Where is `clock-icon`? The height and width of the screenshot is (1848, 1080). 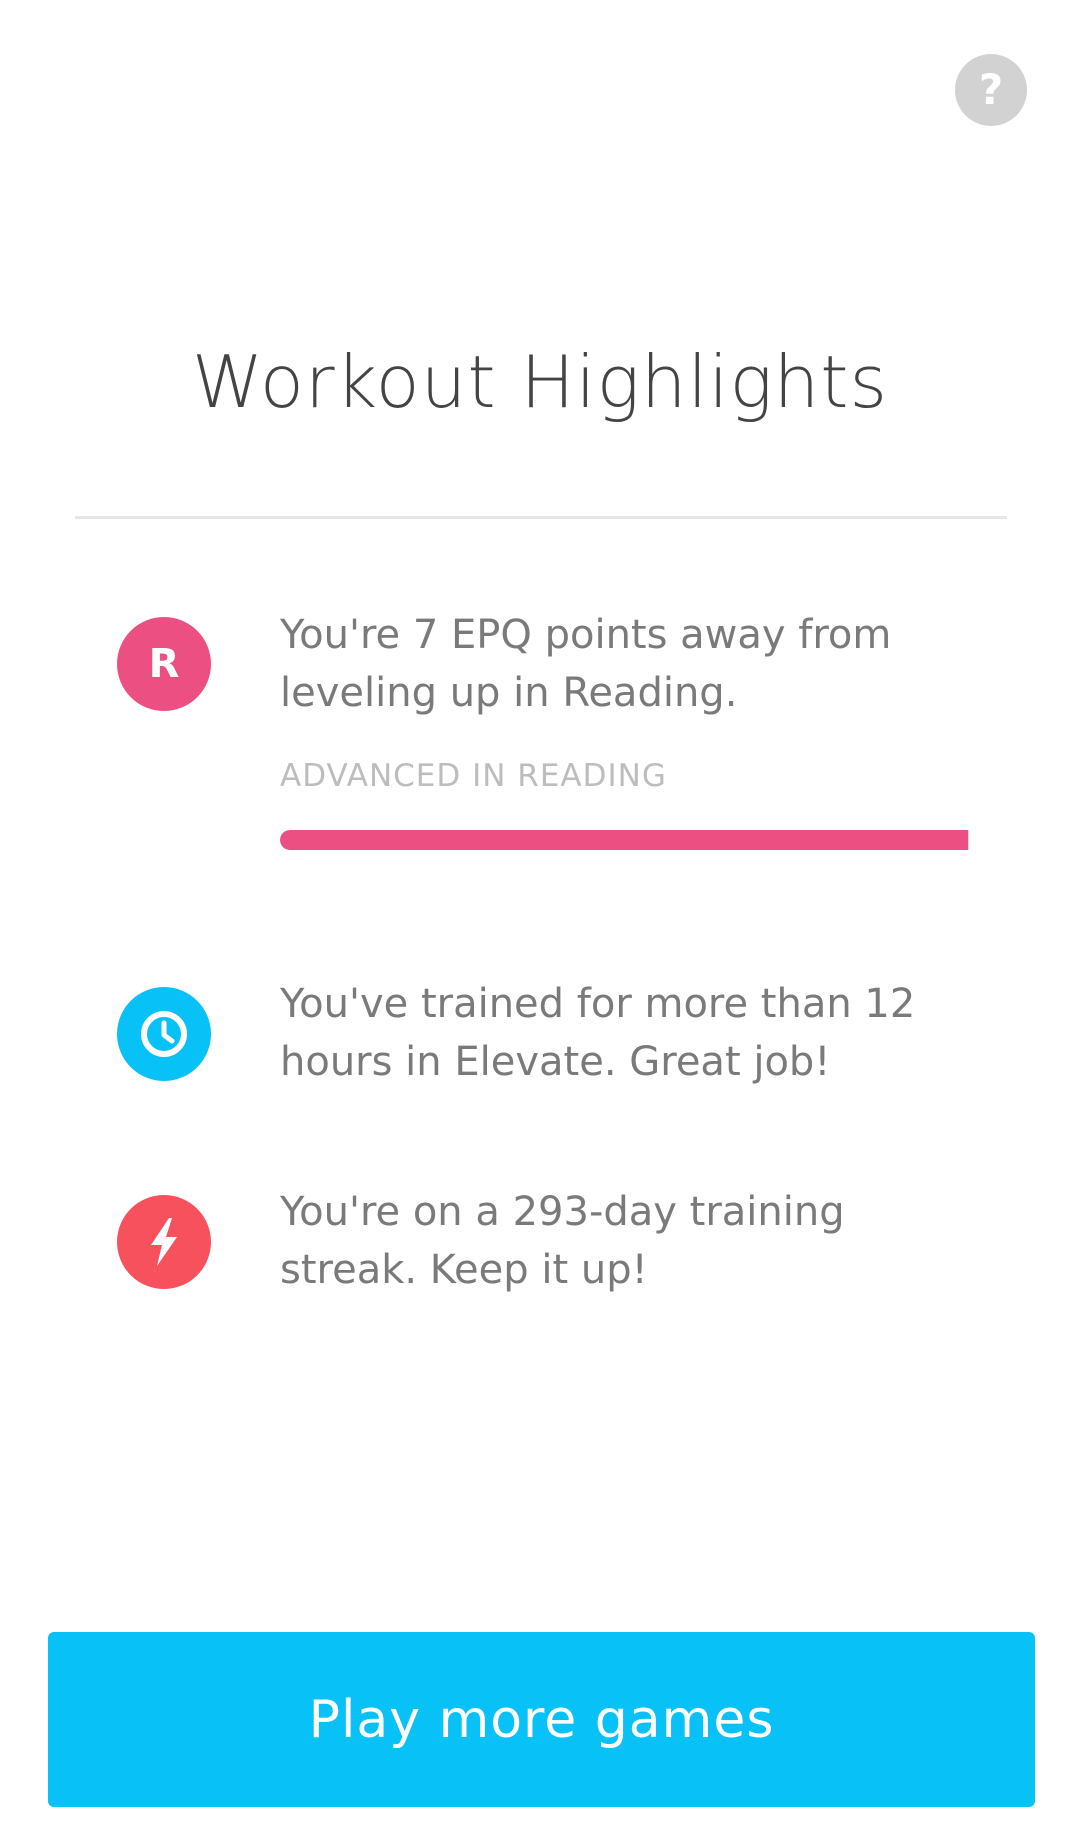
clock-icon is located at coordinates (164, 1034).